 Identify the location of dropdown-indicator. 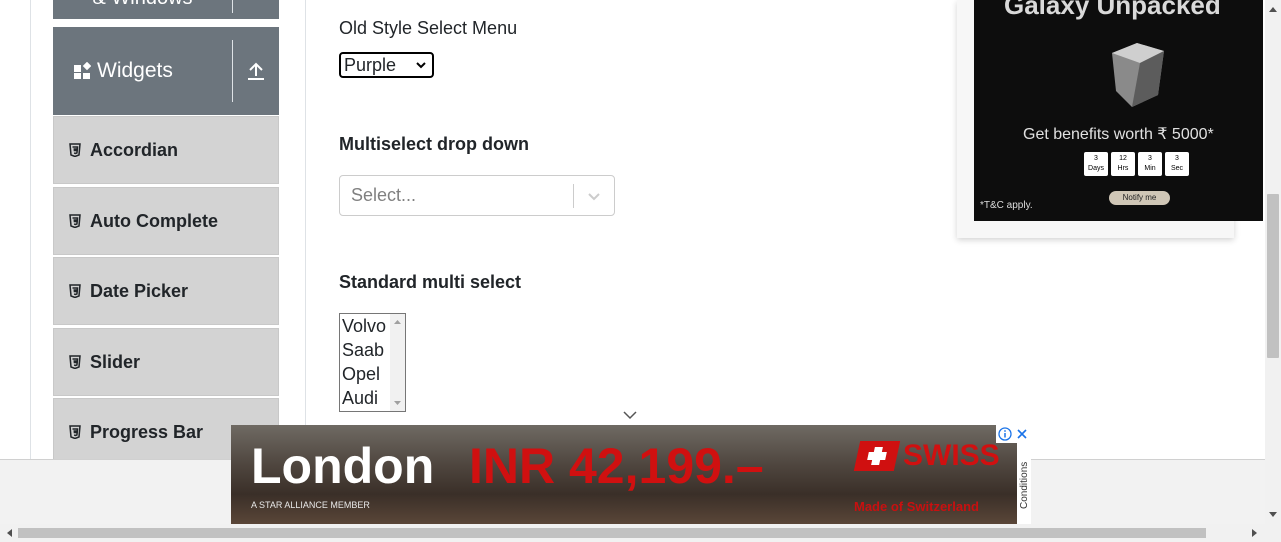
(594, 196).